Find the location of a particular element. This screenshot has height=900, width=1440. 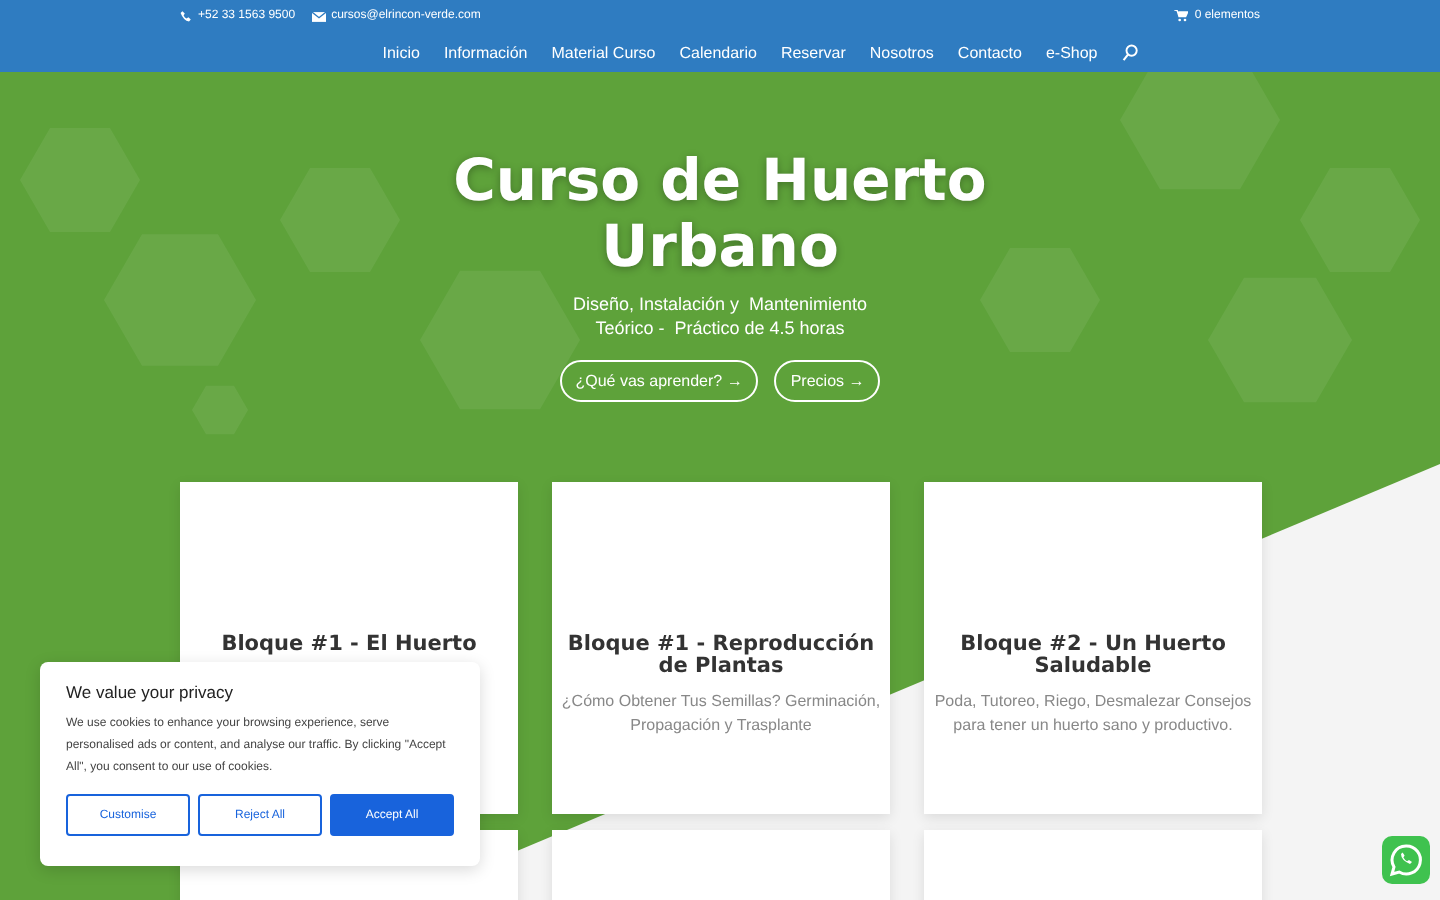

card-title: Bloque #2 - Un Huerto Saludable is located at coordinates (1093, 656).